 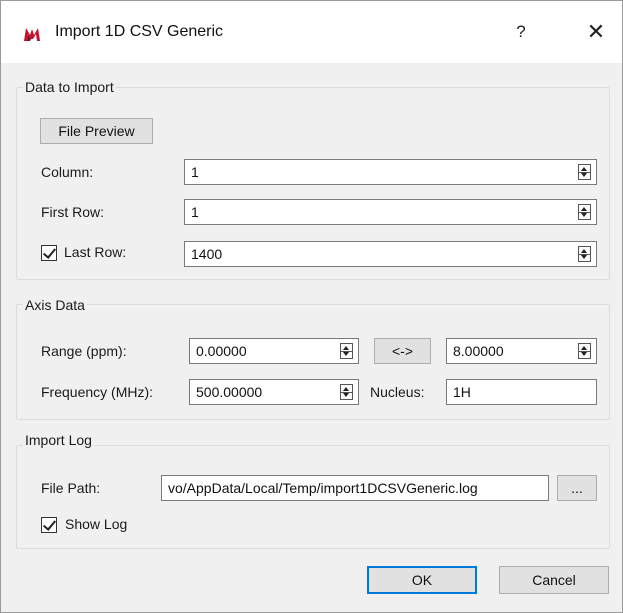 I want to click on first-row-spinbox: 1, so click(x=390, y=212).